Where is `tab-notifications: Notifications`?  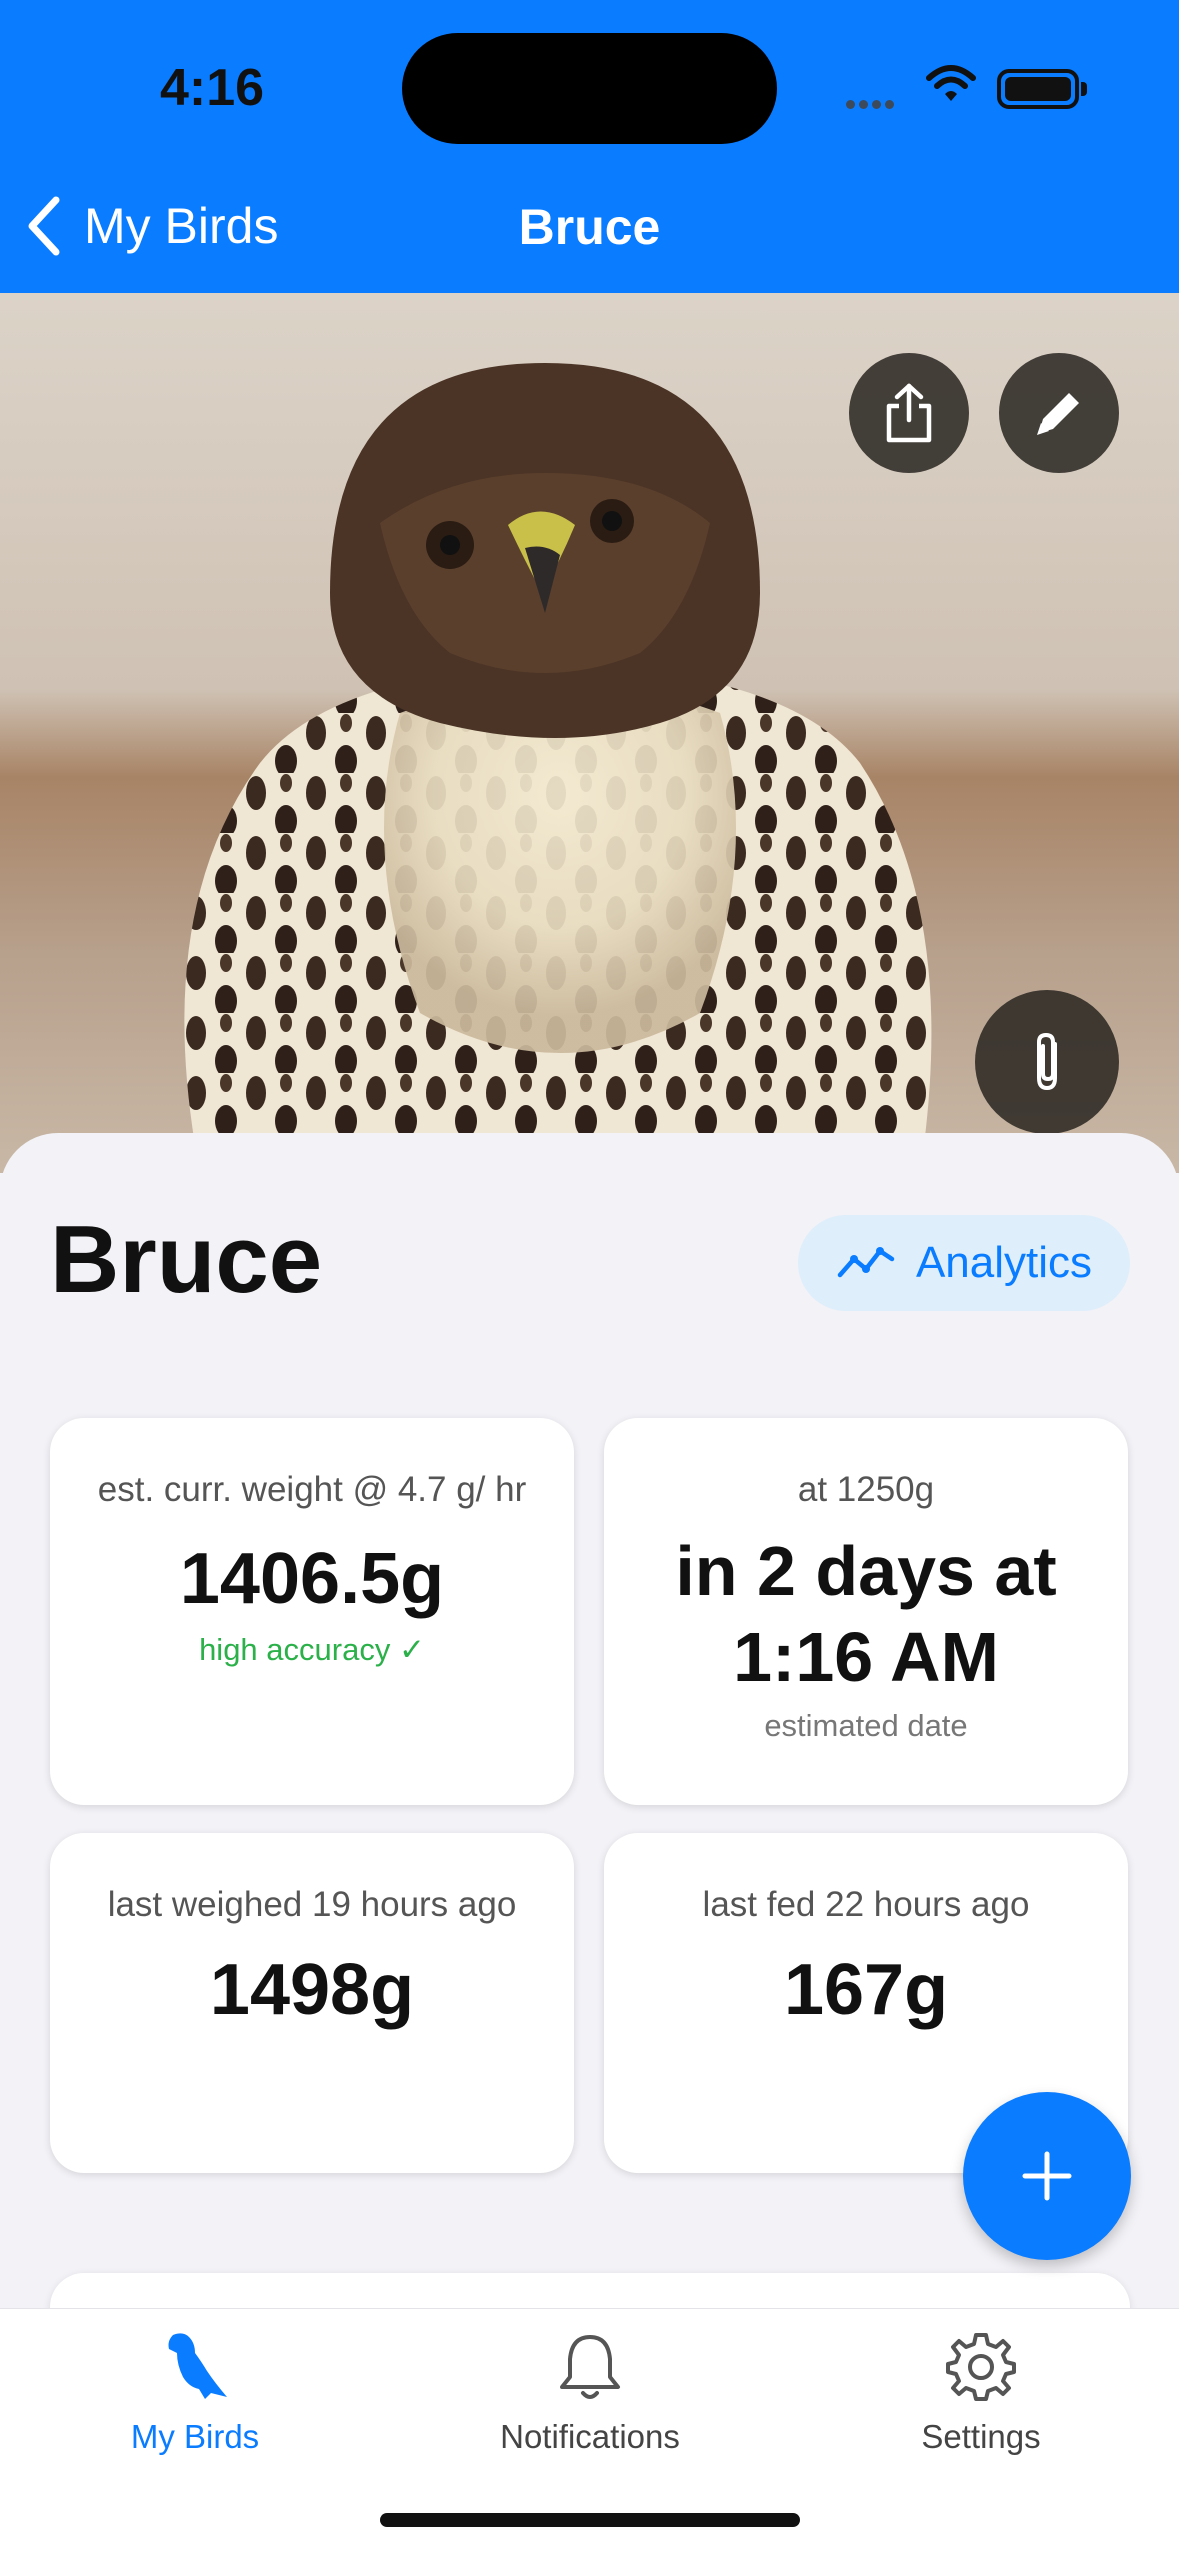 tab-notifications: Notifications is located at coordinates (590, 2391).